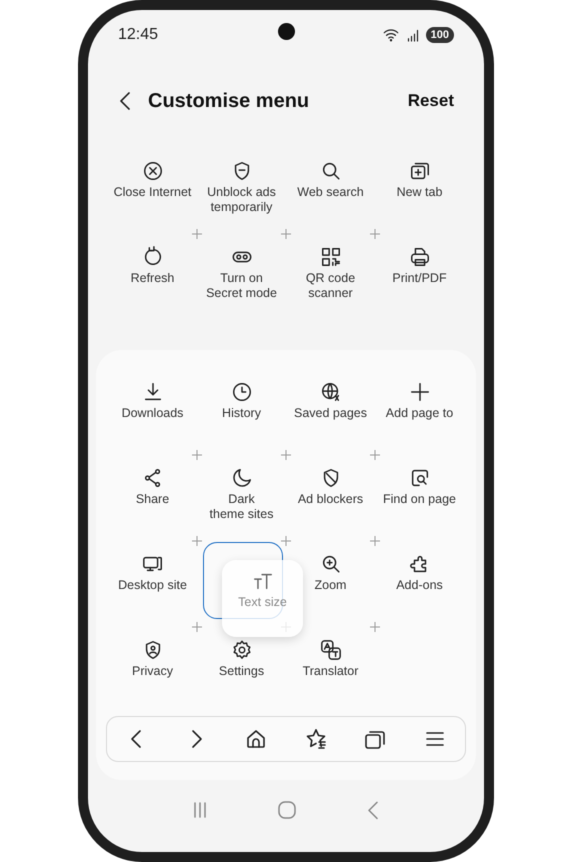 Image resolution: width=570 pixels, height=862 pixels. I want to click on battery-level: 100, so click(440, 35).